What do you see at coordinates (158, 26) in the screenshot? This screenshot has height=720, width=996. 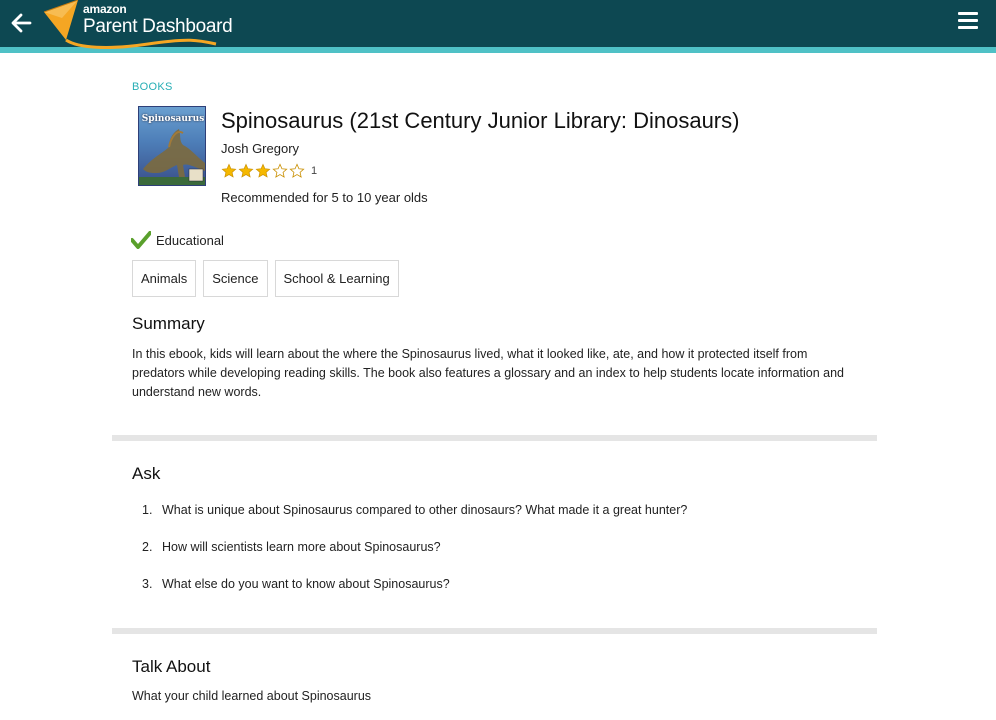 I see `app-title: Parent Dashboard` at bounding box center [158, 26].